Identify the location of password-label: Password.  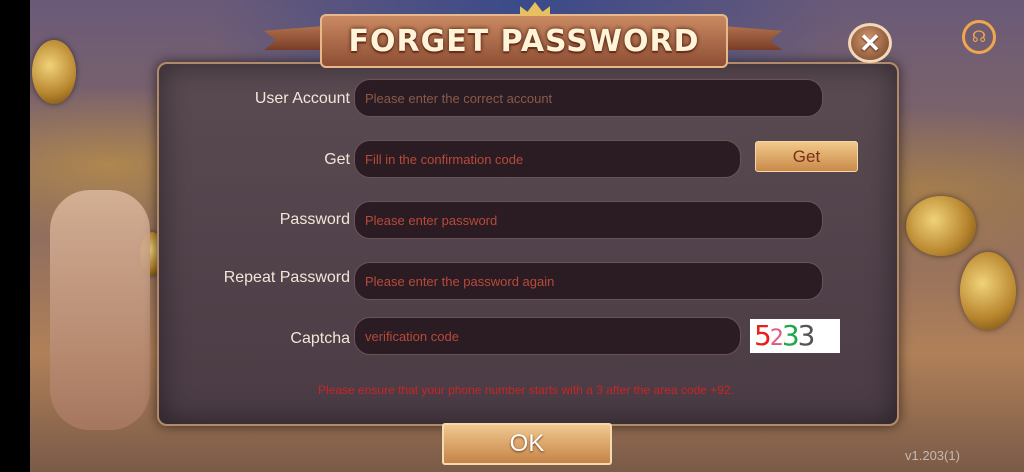
(314, 219).